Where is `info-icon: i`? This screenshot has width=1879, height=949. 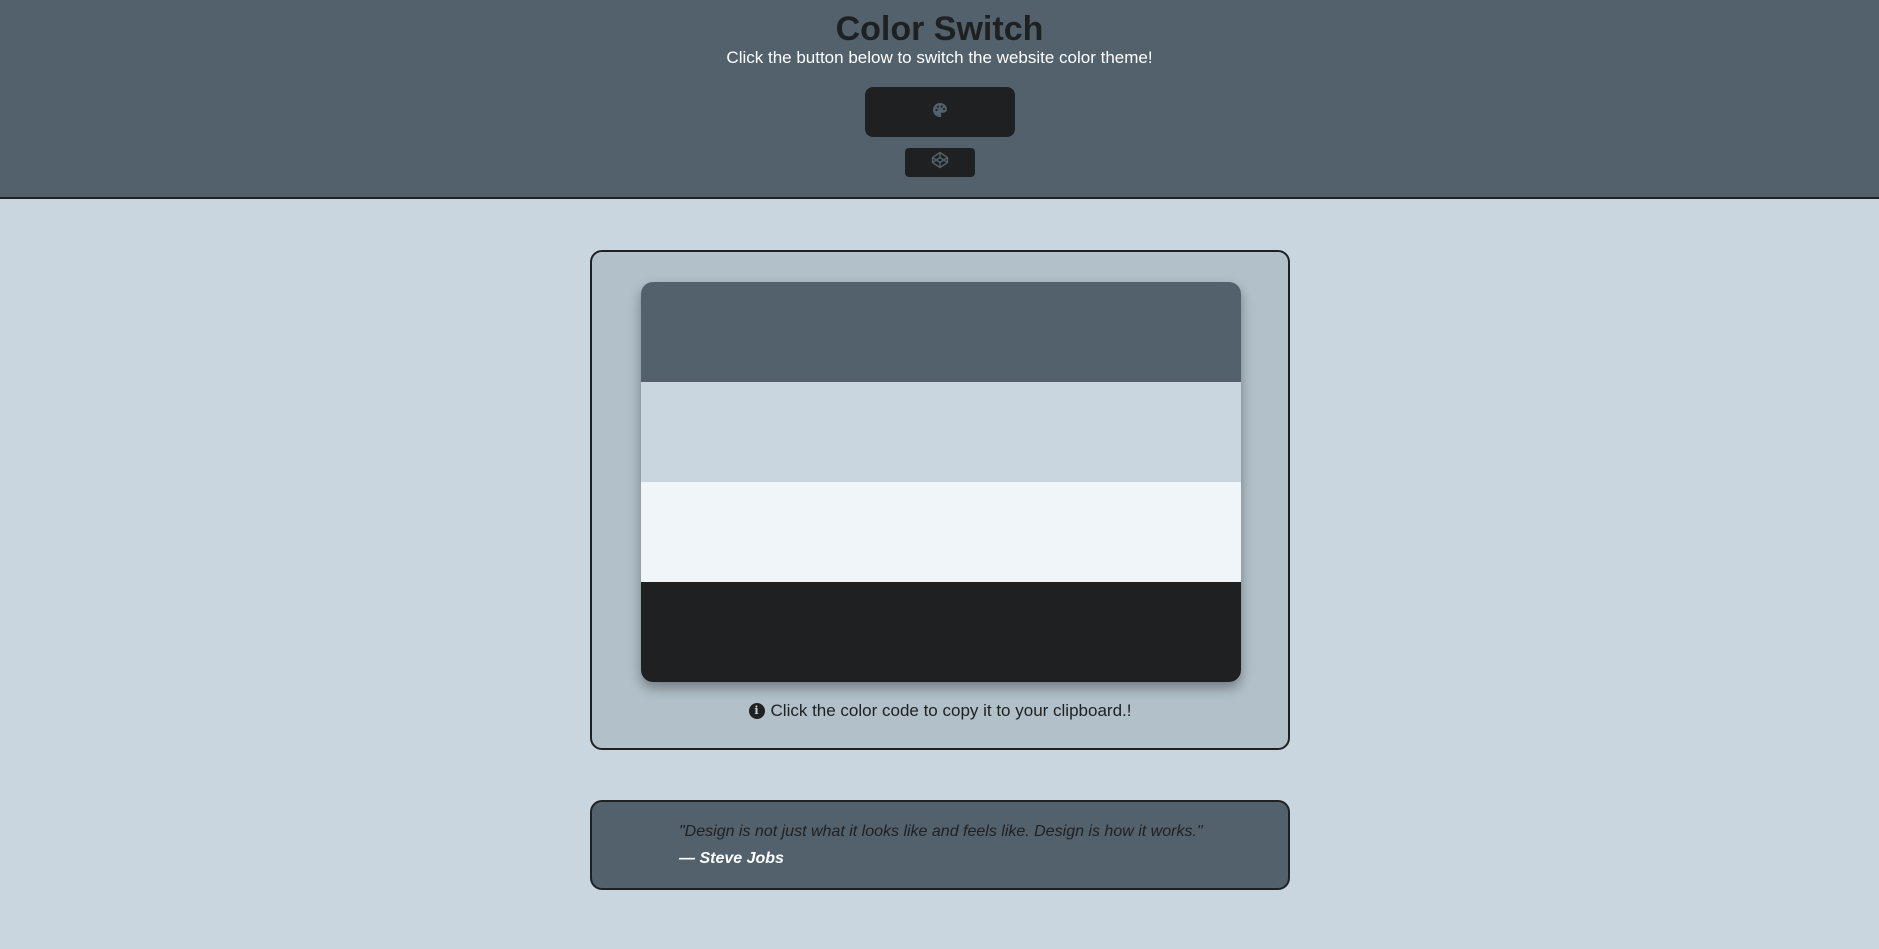
info-icon: i is located at coordinates (756, 711).